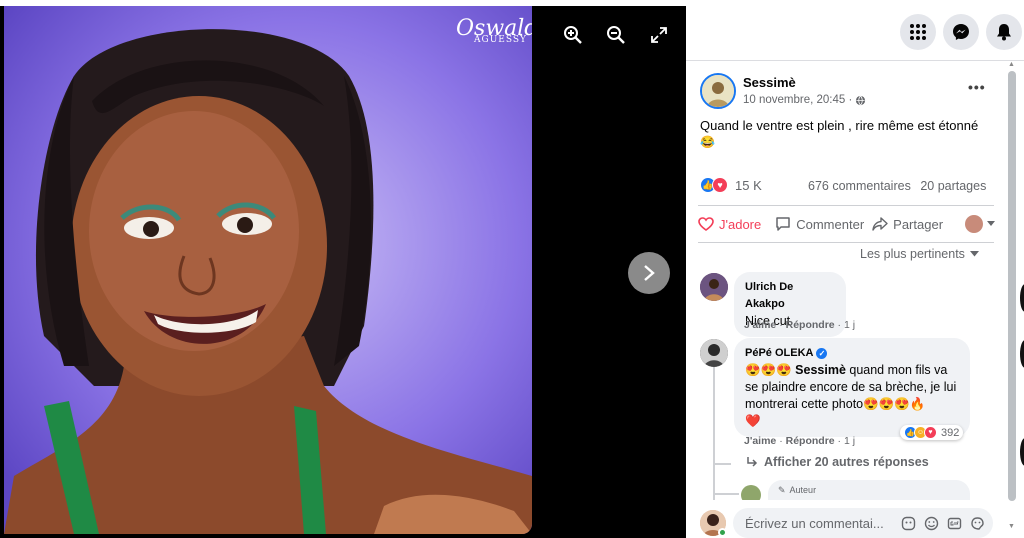 This screenshot has width=1024, height=538. What do you see at coordinates (494, 31) in the screenshot?
I see `watermark: Oswald AGUESSY` at bounding box center [494, 31].